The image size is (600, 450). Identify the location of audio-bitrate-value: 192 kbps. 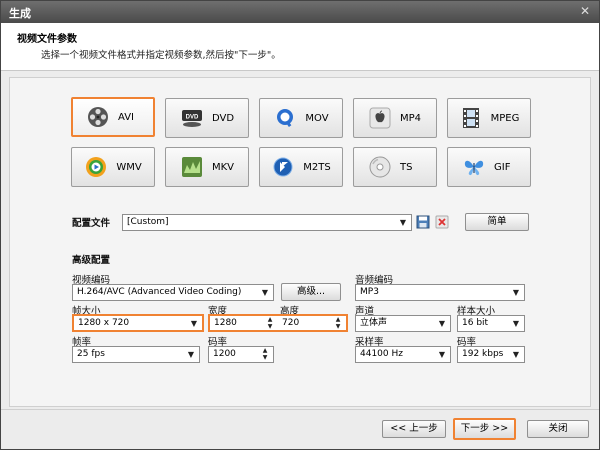
(483, 354).